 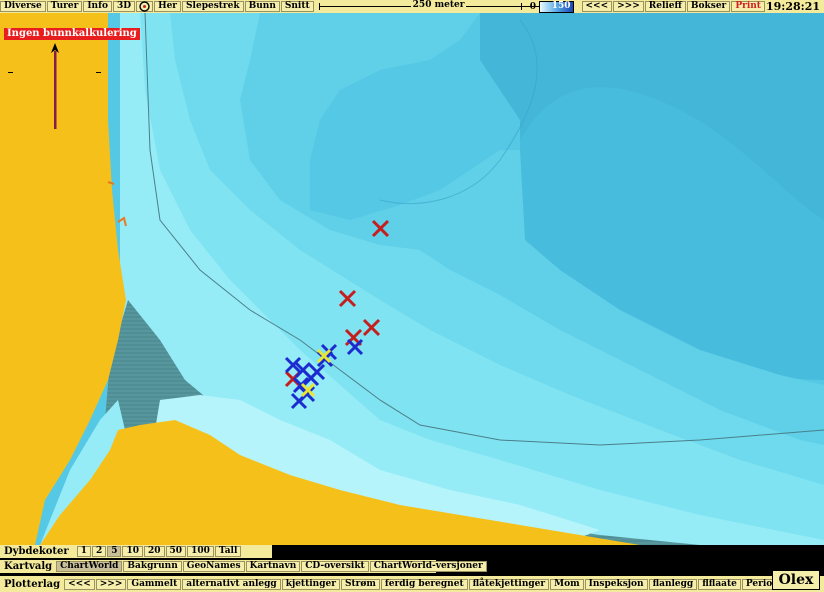 What do you see at coordinates (708, 6) in the screenshot?
I see `boxes-button: Bokser` at bounding box center [708, 6].